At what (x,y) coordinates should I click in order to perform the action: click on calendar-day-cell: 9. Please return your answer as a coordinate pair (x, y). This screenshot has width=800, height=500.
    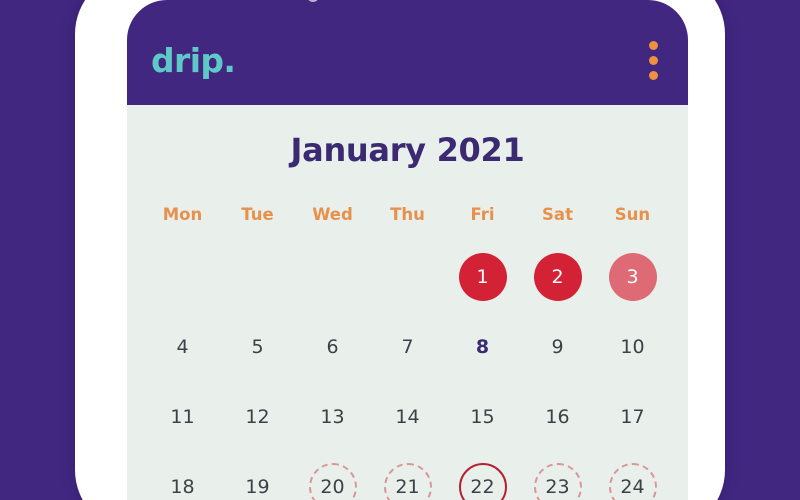
    Looking at the image, I should click on (557, 347).